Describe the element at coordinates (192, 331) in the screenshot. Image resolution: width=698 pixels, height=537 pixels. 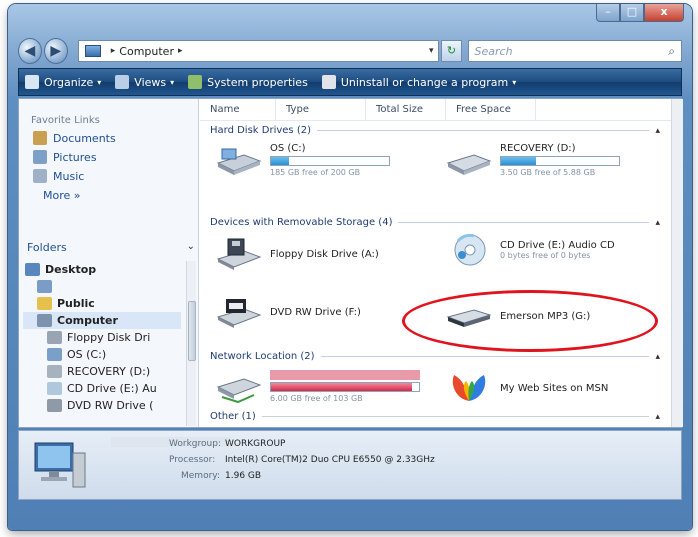
I see `scroll-thumb` at that location.